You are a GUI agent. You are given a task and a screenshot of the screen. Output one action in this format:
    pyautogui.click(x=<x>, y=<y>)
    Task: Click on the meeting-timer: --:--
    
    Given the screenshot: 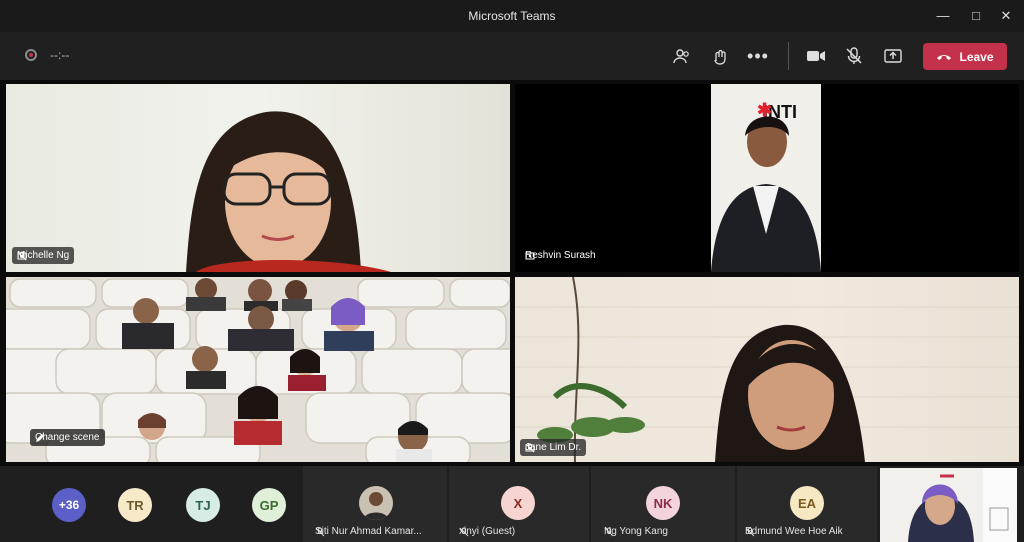 What is the action you would take?
    pyautogui.click(x=60, y=55)
    